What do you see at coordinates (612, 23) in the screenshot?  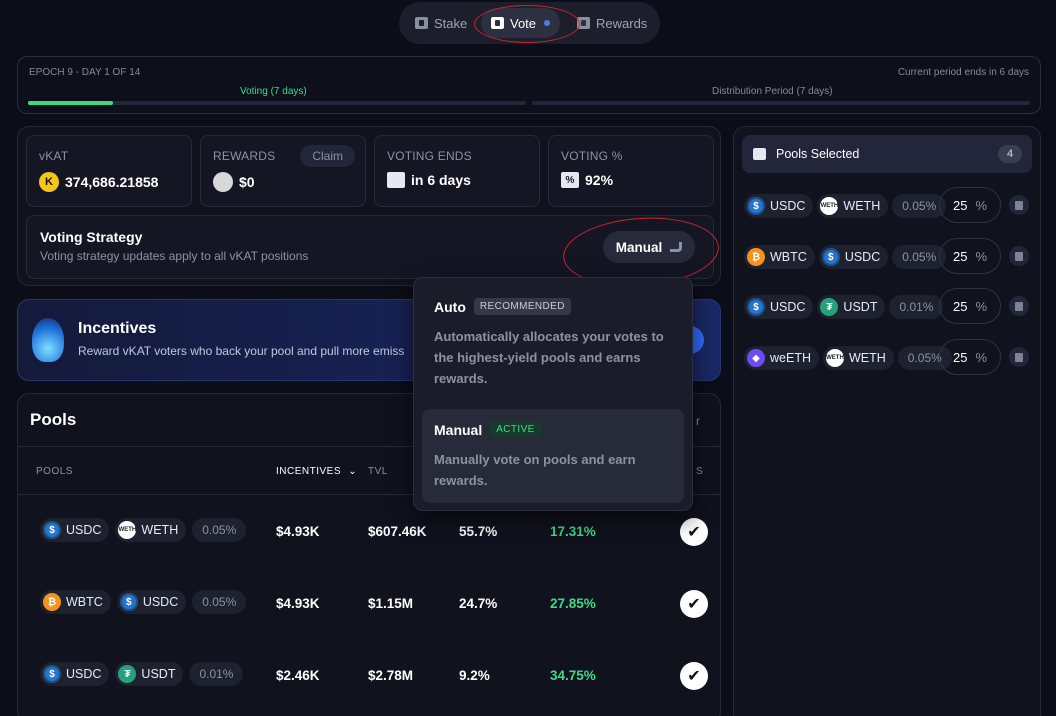 I see `tab-rewards: Rewards` at bounding box center [612, 23].